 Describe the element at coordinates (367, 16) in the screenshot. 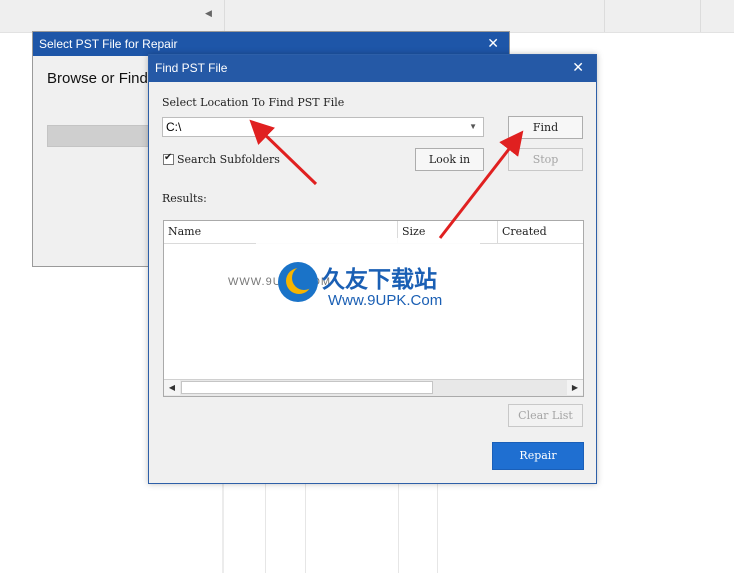

I see `background-app-toolbar` at that location.